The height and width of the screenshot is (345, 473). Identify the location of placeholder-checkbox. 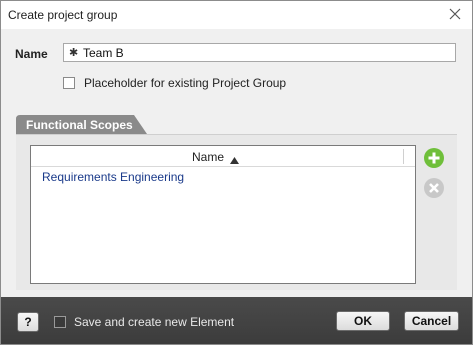
(69, 83).